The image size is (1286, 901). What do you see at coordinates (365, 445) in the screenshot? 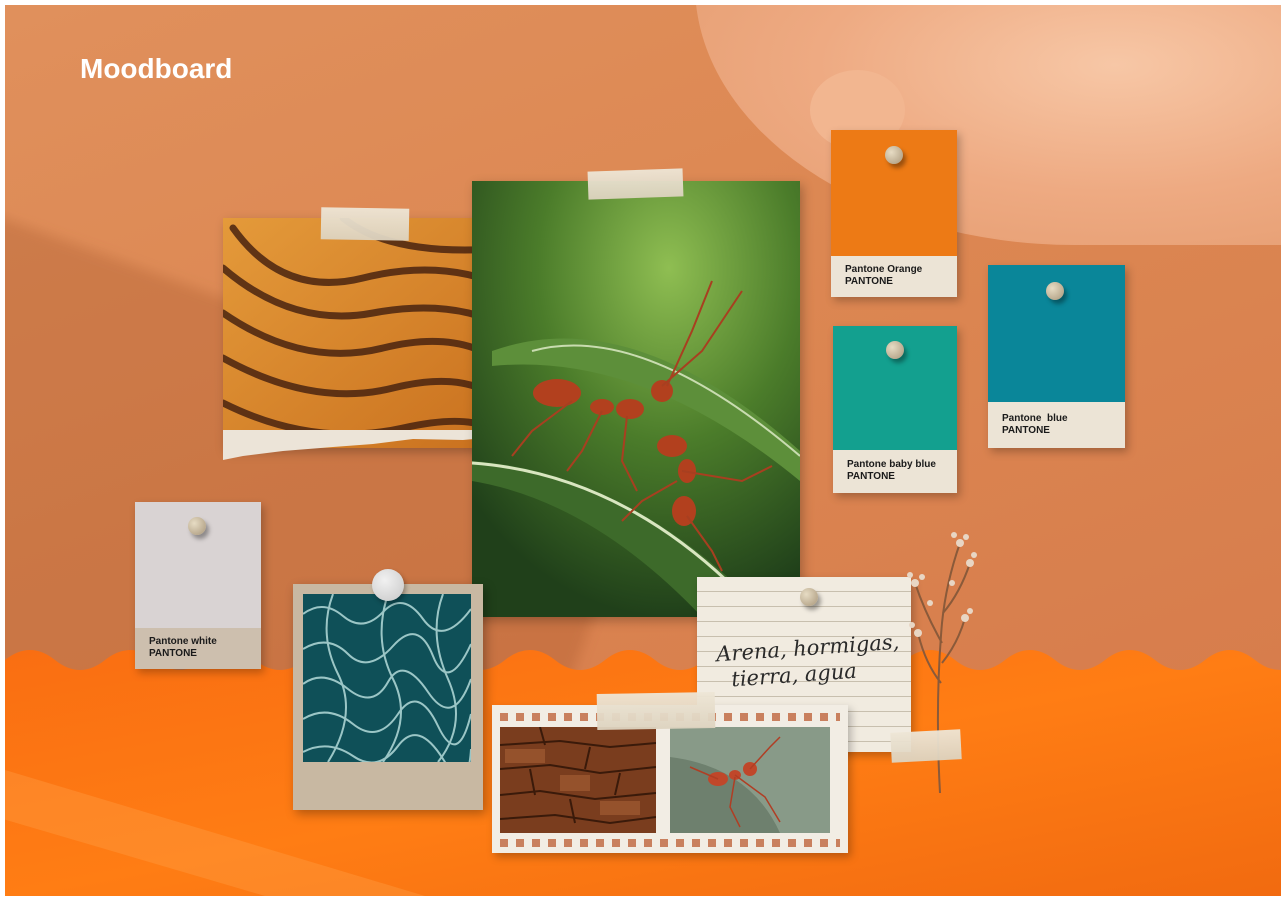
I see `torn-paper-edge` at bounding box center [365, 445].